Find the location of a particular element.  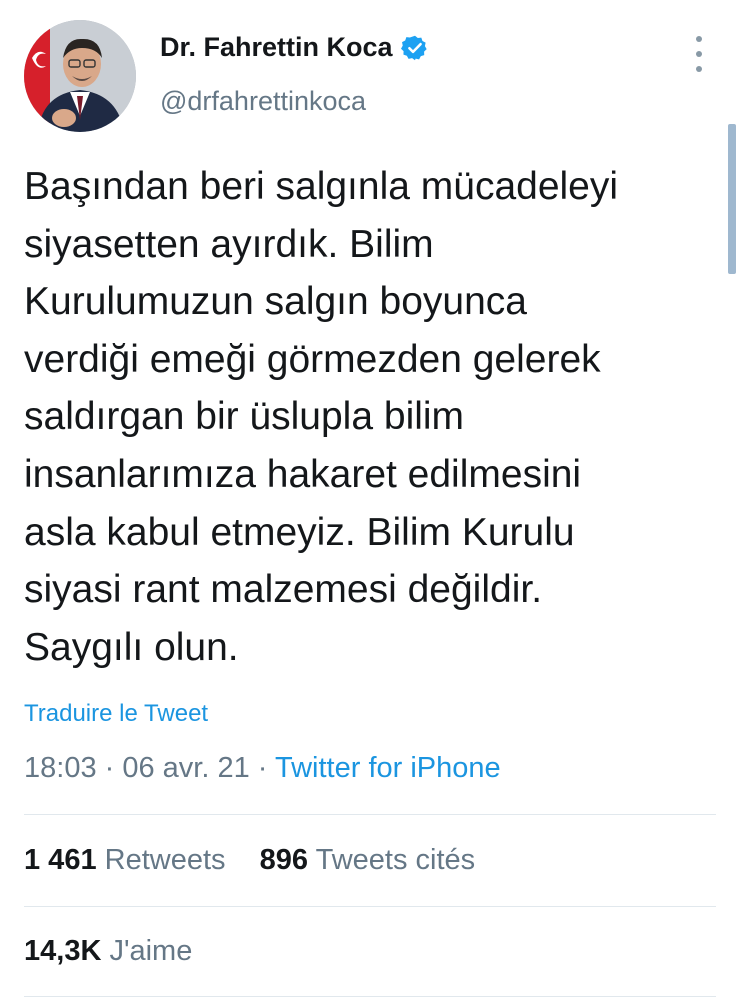

likes-stat: 14,3K J'aime is located at coordinates (108, 951).